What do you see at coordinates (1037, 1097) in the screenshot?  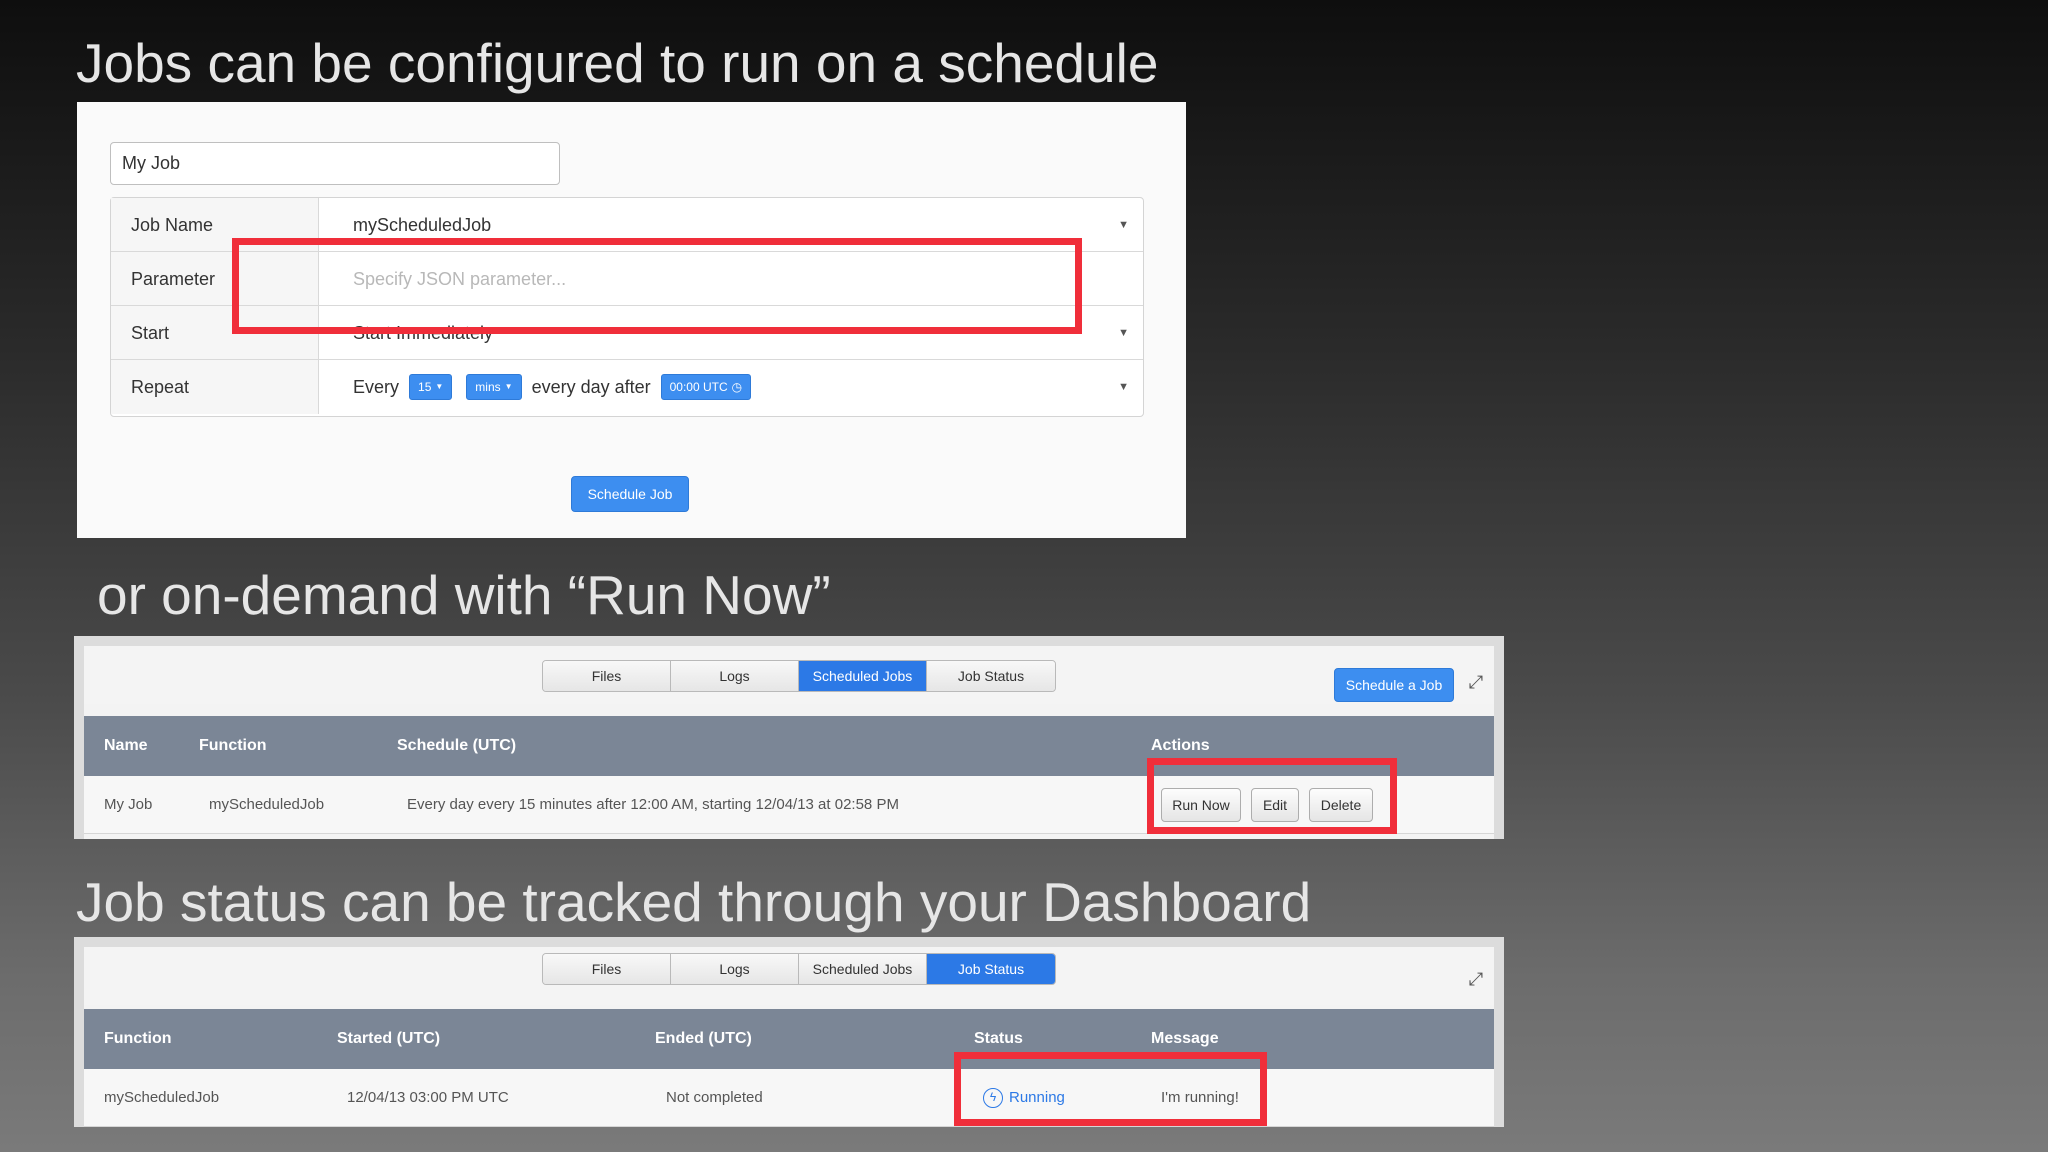 I see `status-badge: Running` at bounding box center [1037, 1097].